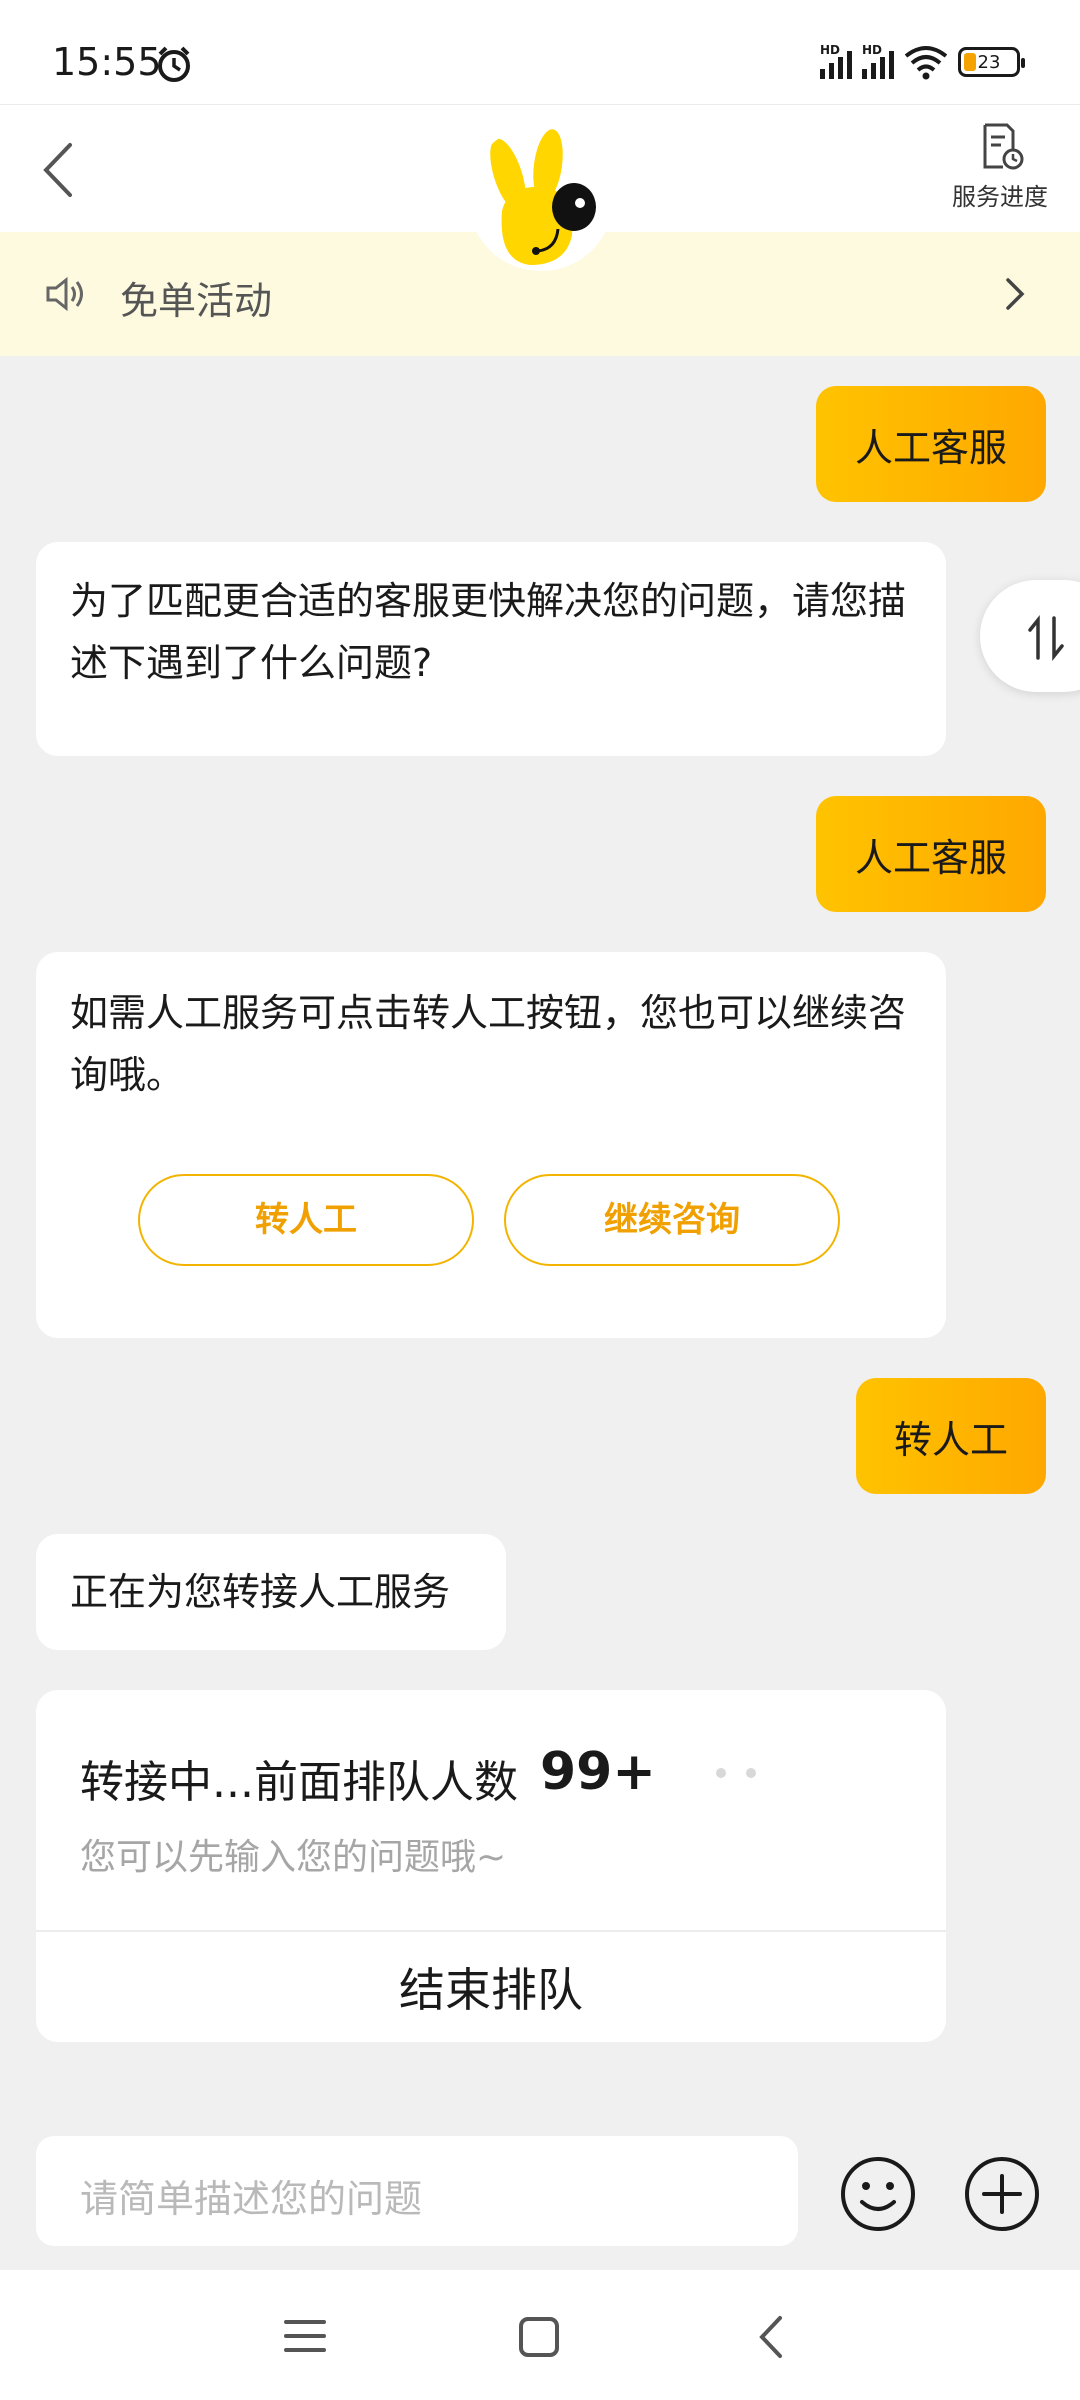  I want to click on status-bar: 15:55 HD HD 23, so click(540, 52).